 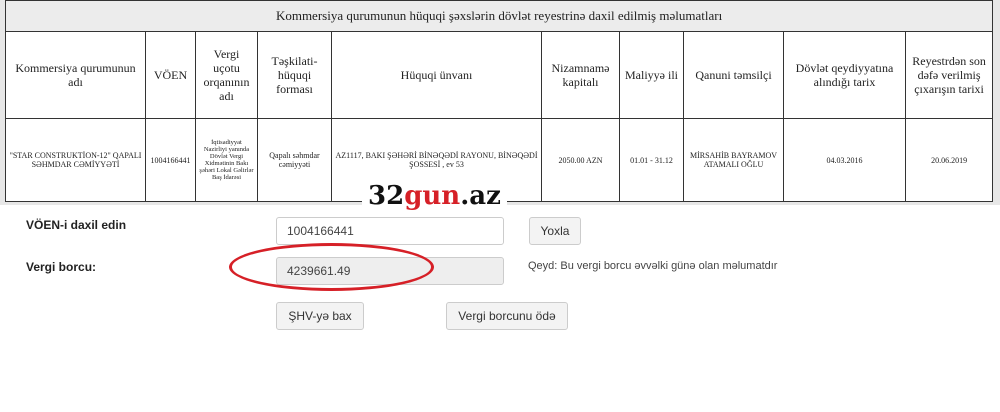 What do you see at coordinates (733, 75) in the screenshot?
I see `header-legal-representative: Qanuni təmsilçi` at bounding box center [733, 75].